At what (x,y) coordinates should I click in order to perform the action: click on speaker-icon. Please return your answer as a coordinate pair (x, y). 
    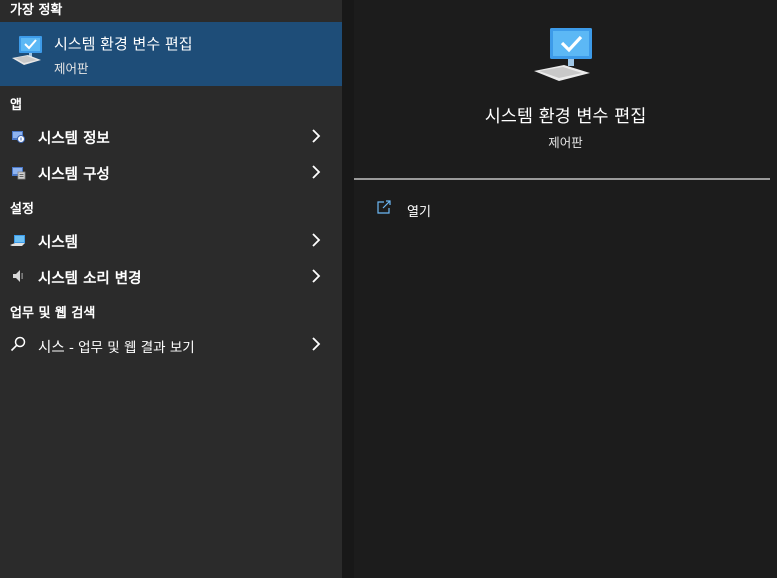
    Looking at the image, I should click on (18, 276).